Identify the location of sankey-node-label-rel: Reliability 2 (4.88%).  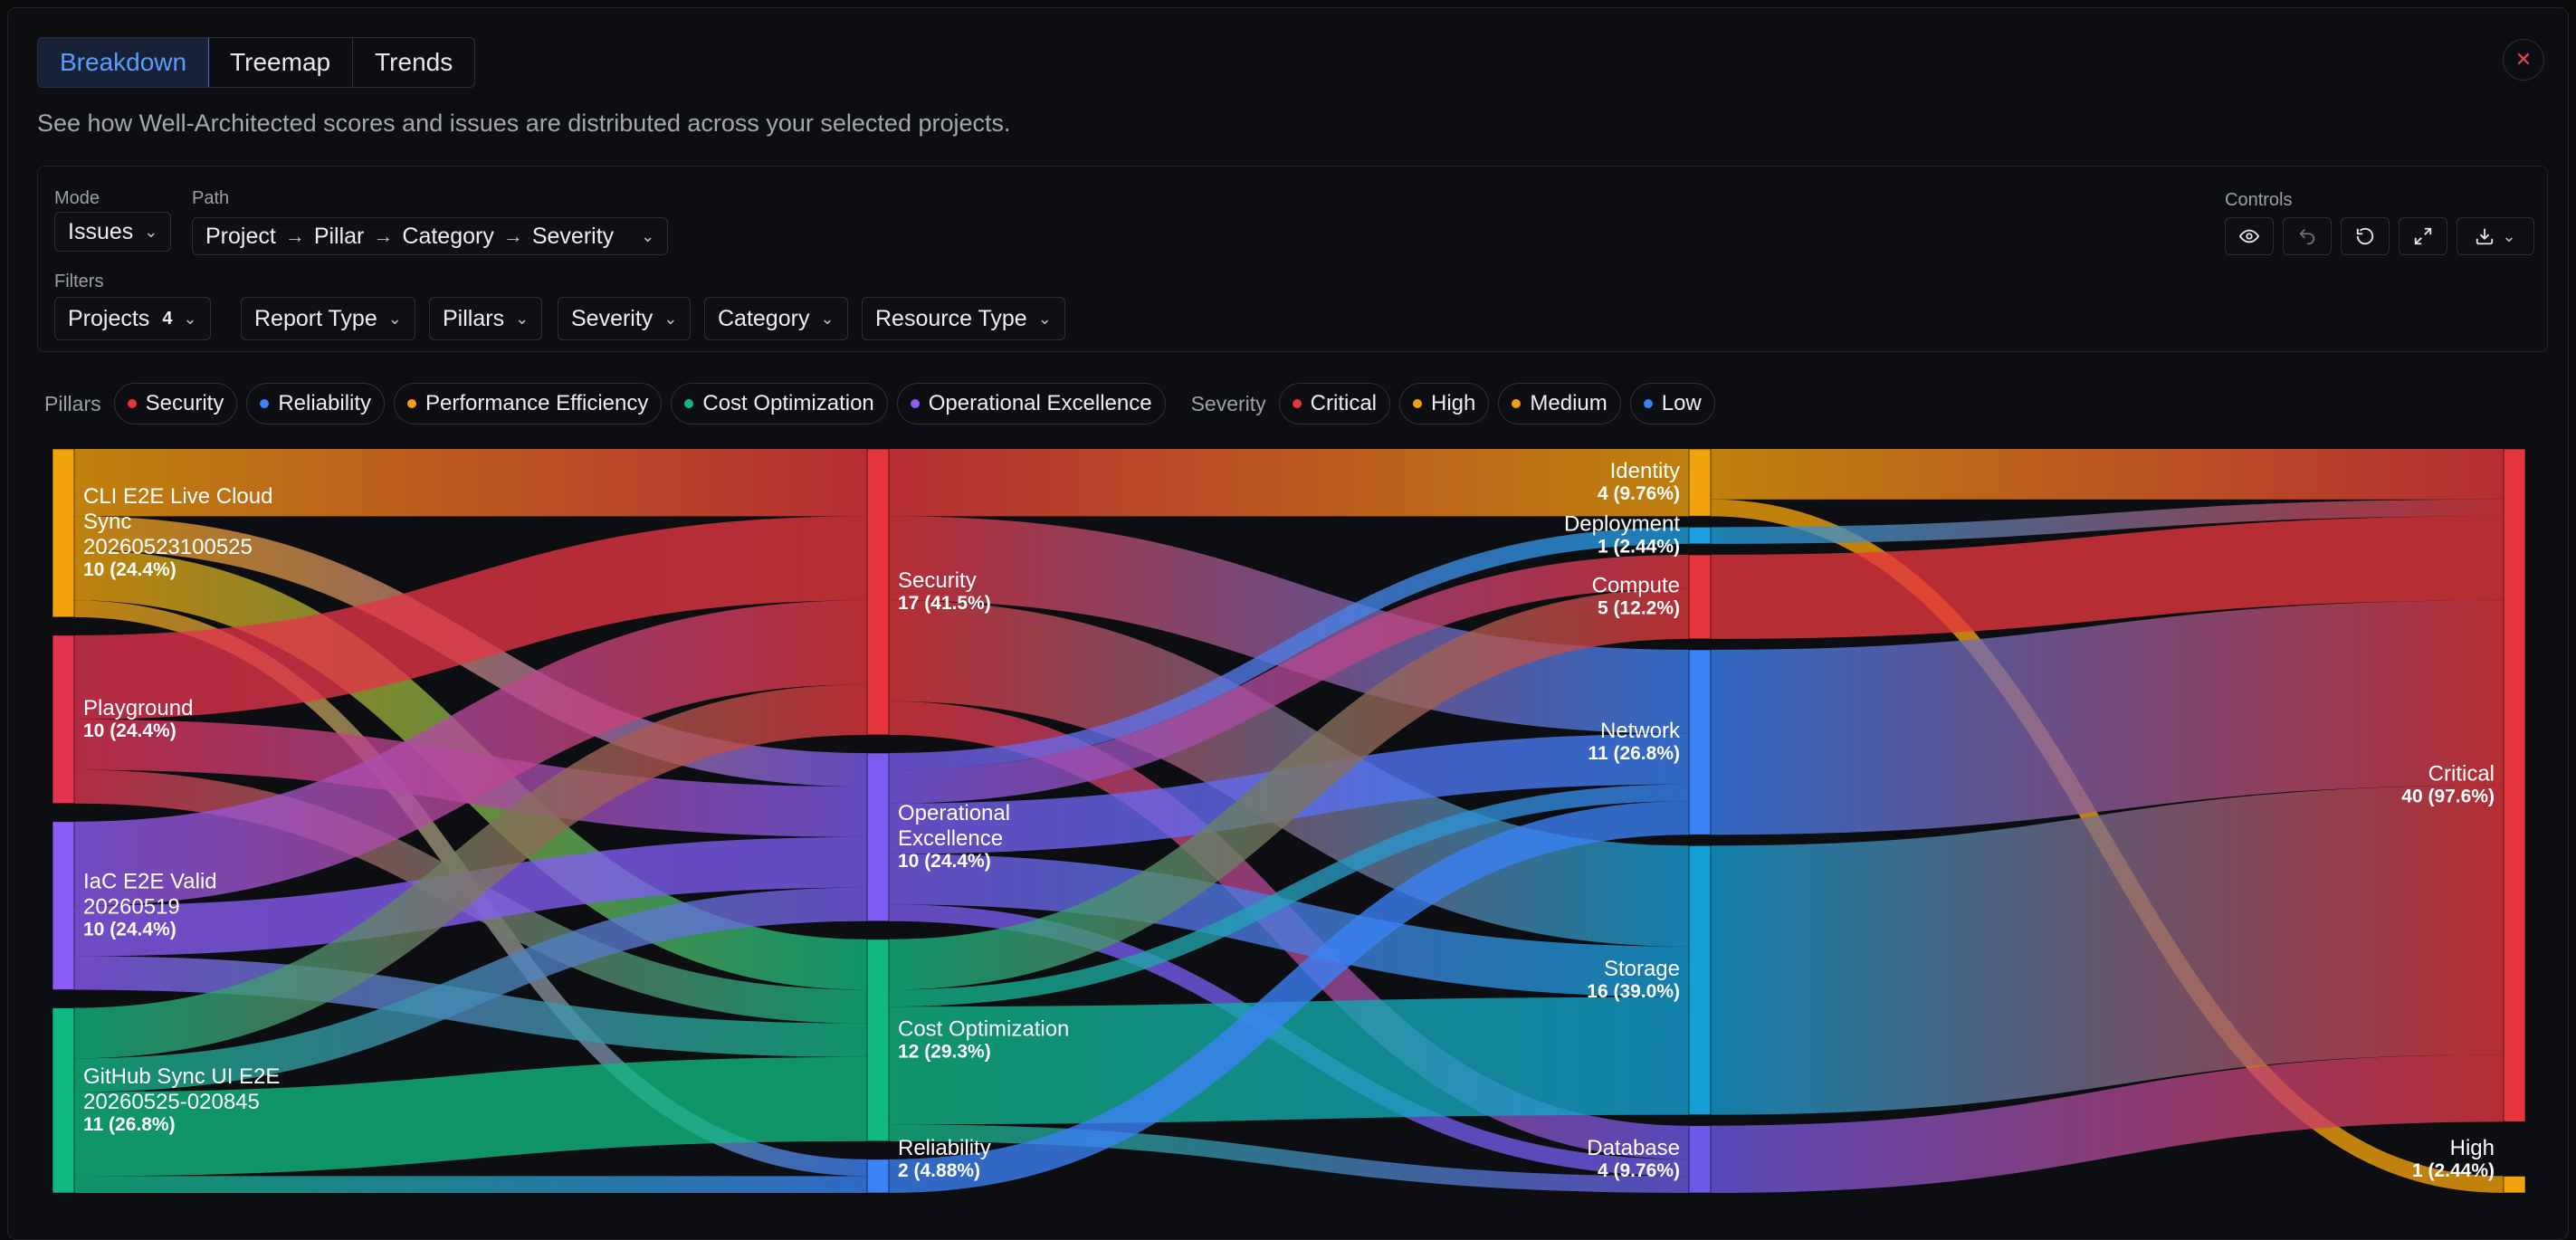
(945, 1158).